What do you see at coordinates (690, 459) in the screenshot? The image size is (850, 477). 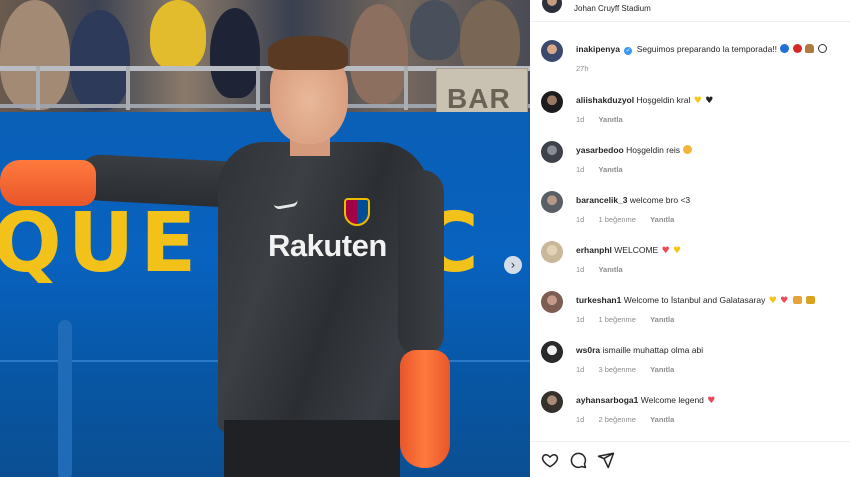 I see `post-actions` at bounding box center [690, 459].